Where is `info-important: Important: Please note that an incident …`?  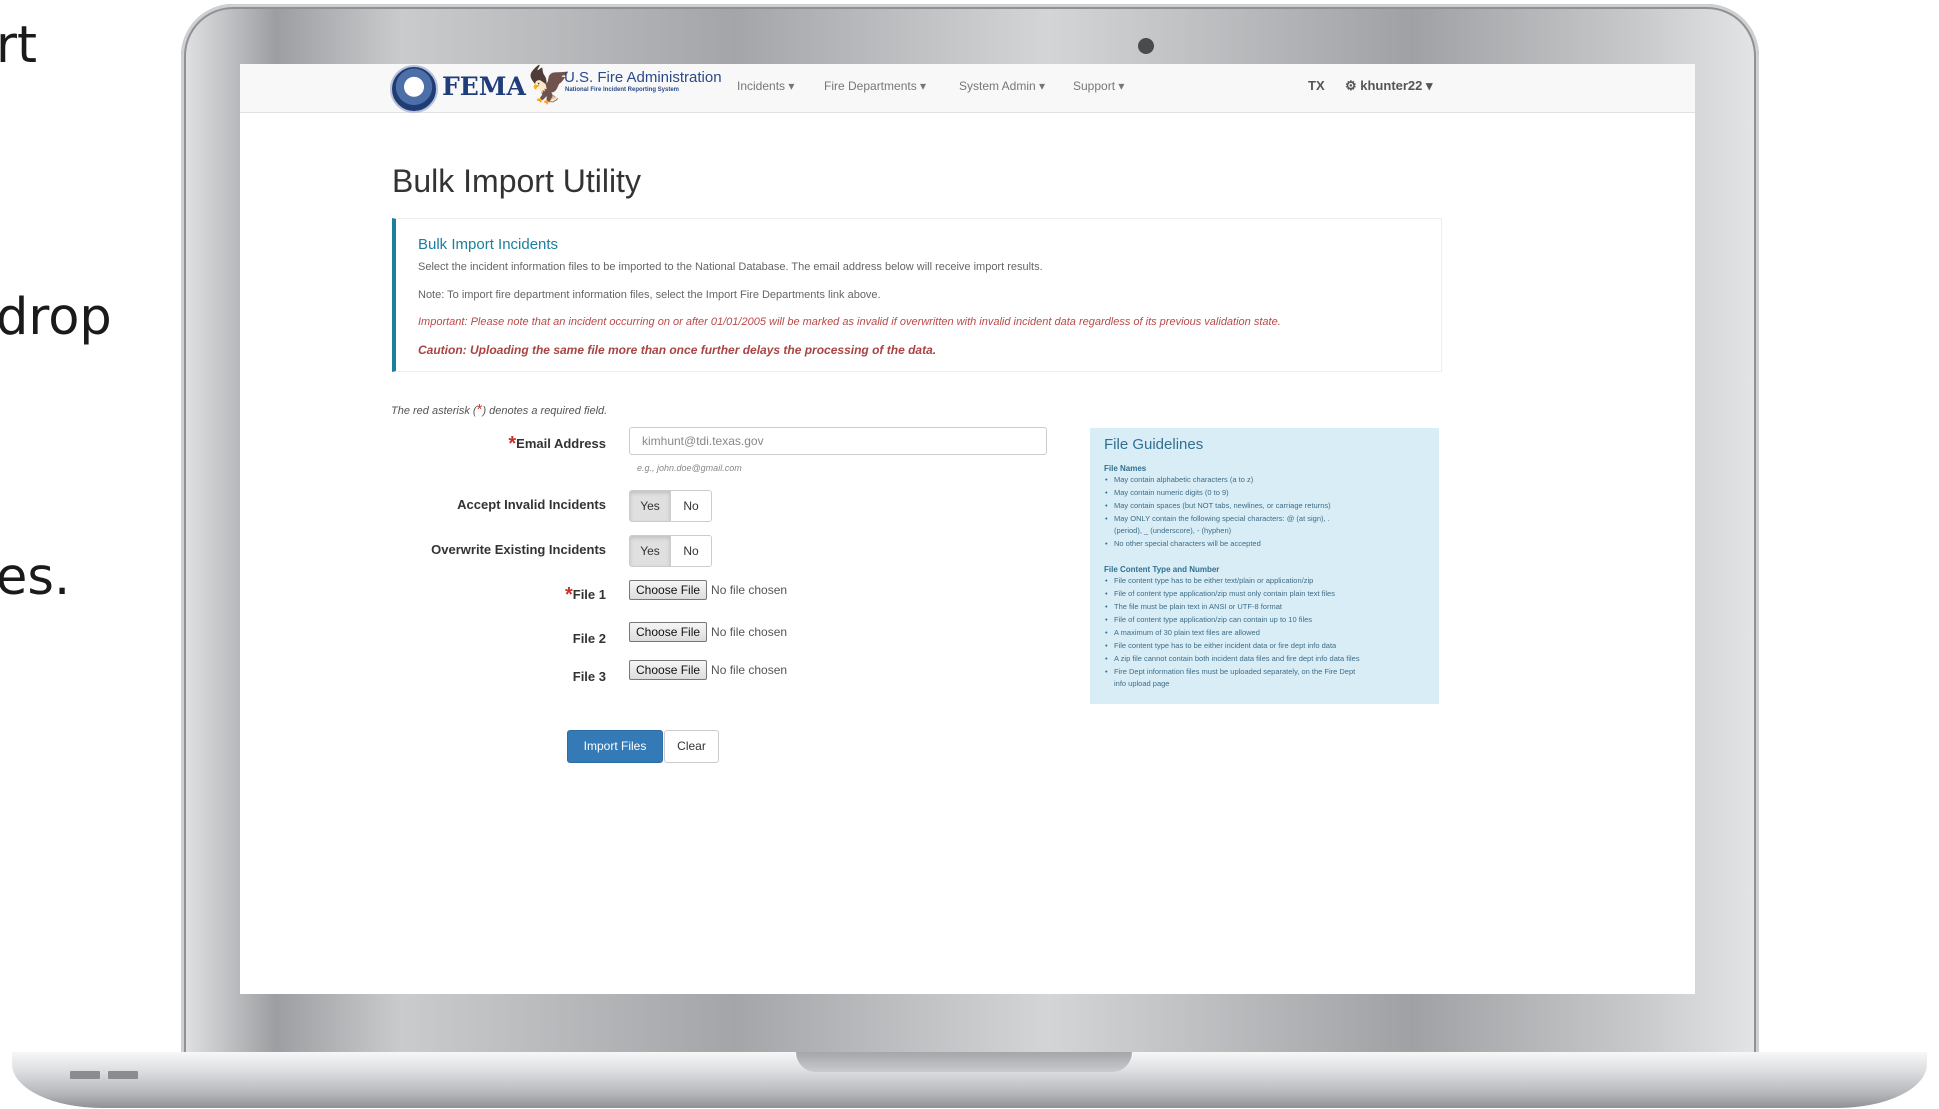
info-important: Important: Please note that an incident … is located at coordinates (849, 322).